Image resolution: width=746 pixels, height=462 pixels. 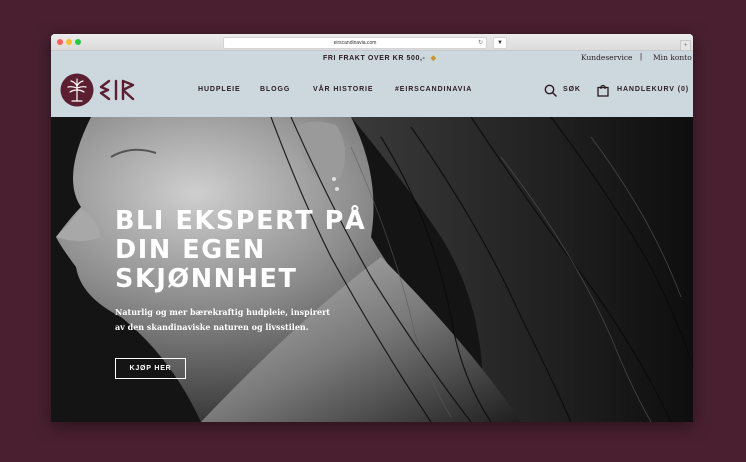 What do you see at coordinates (550, 90) in the screenshot?
I see `search-icon` at bounding box center [550, 90].